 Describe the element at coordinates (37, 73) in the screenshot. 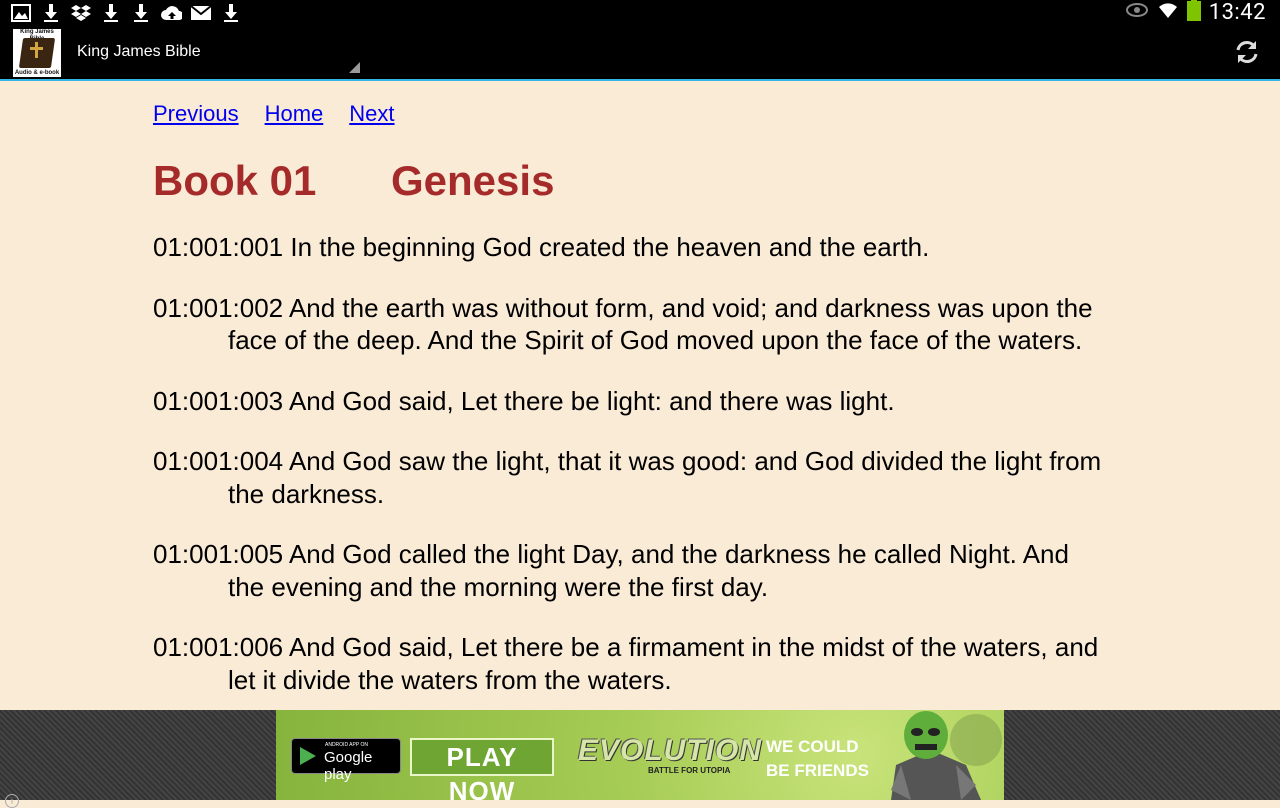

I see `app-icon-bottom-text: Audio & e-book` at that location.